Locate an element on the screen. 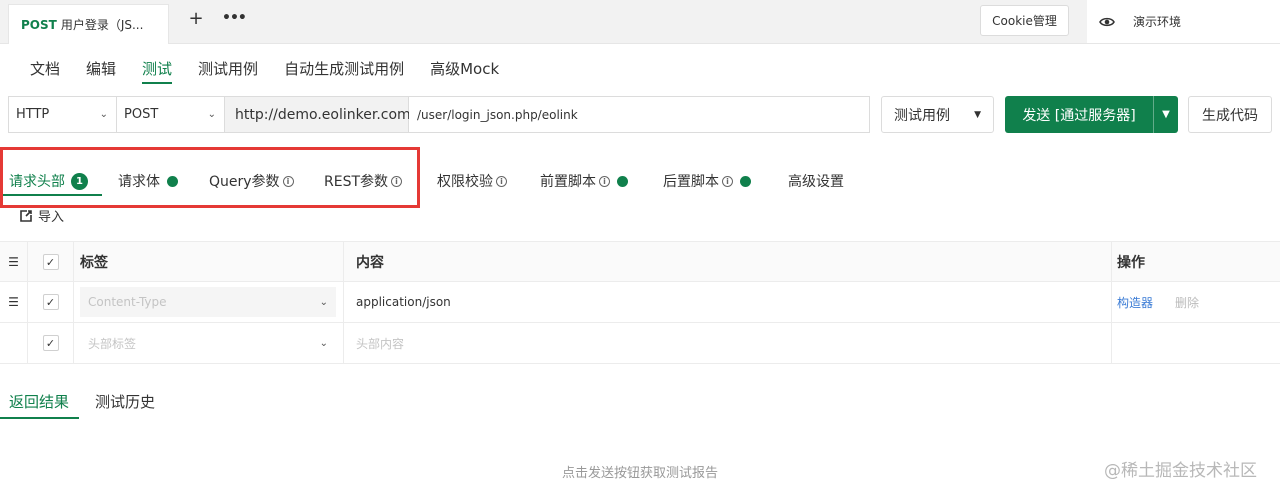 This screenshot has height=492, width=1280. row-key-cell: Content-Type ⌄ is located at coordinates (209, 302).